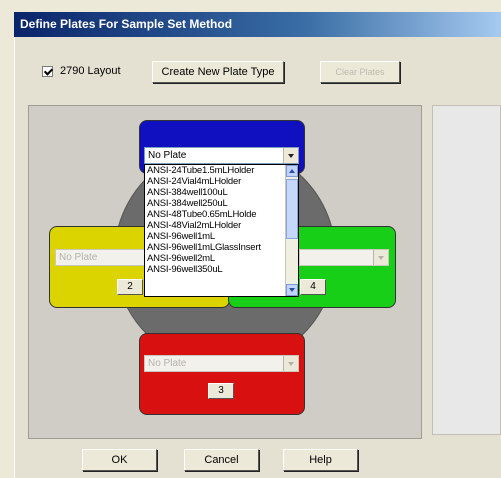  Describe the element at coordinates (215, 269) in the screenshot. I see `list-item: ANSI-96well350uL` at that location.